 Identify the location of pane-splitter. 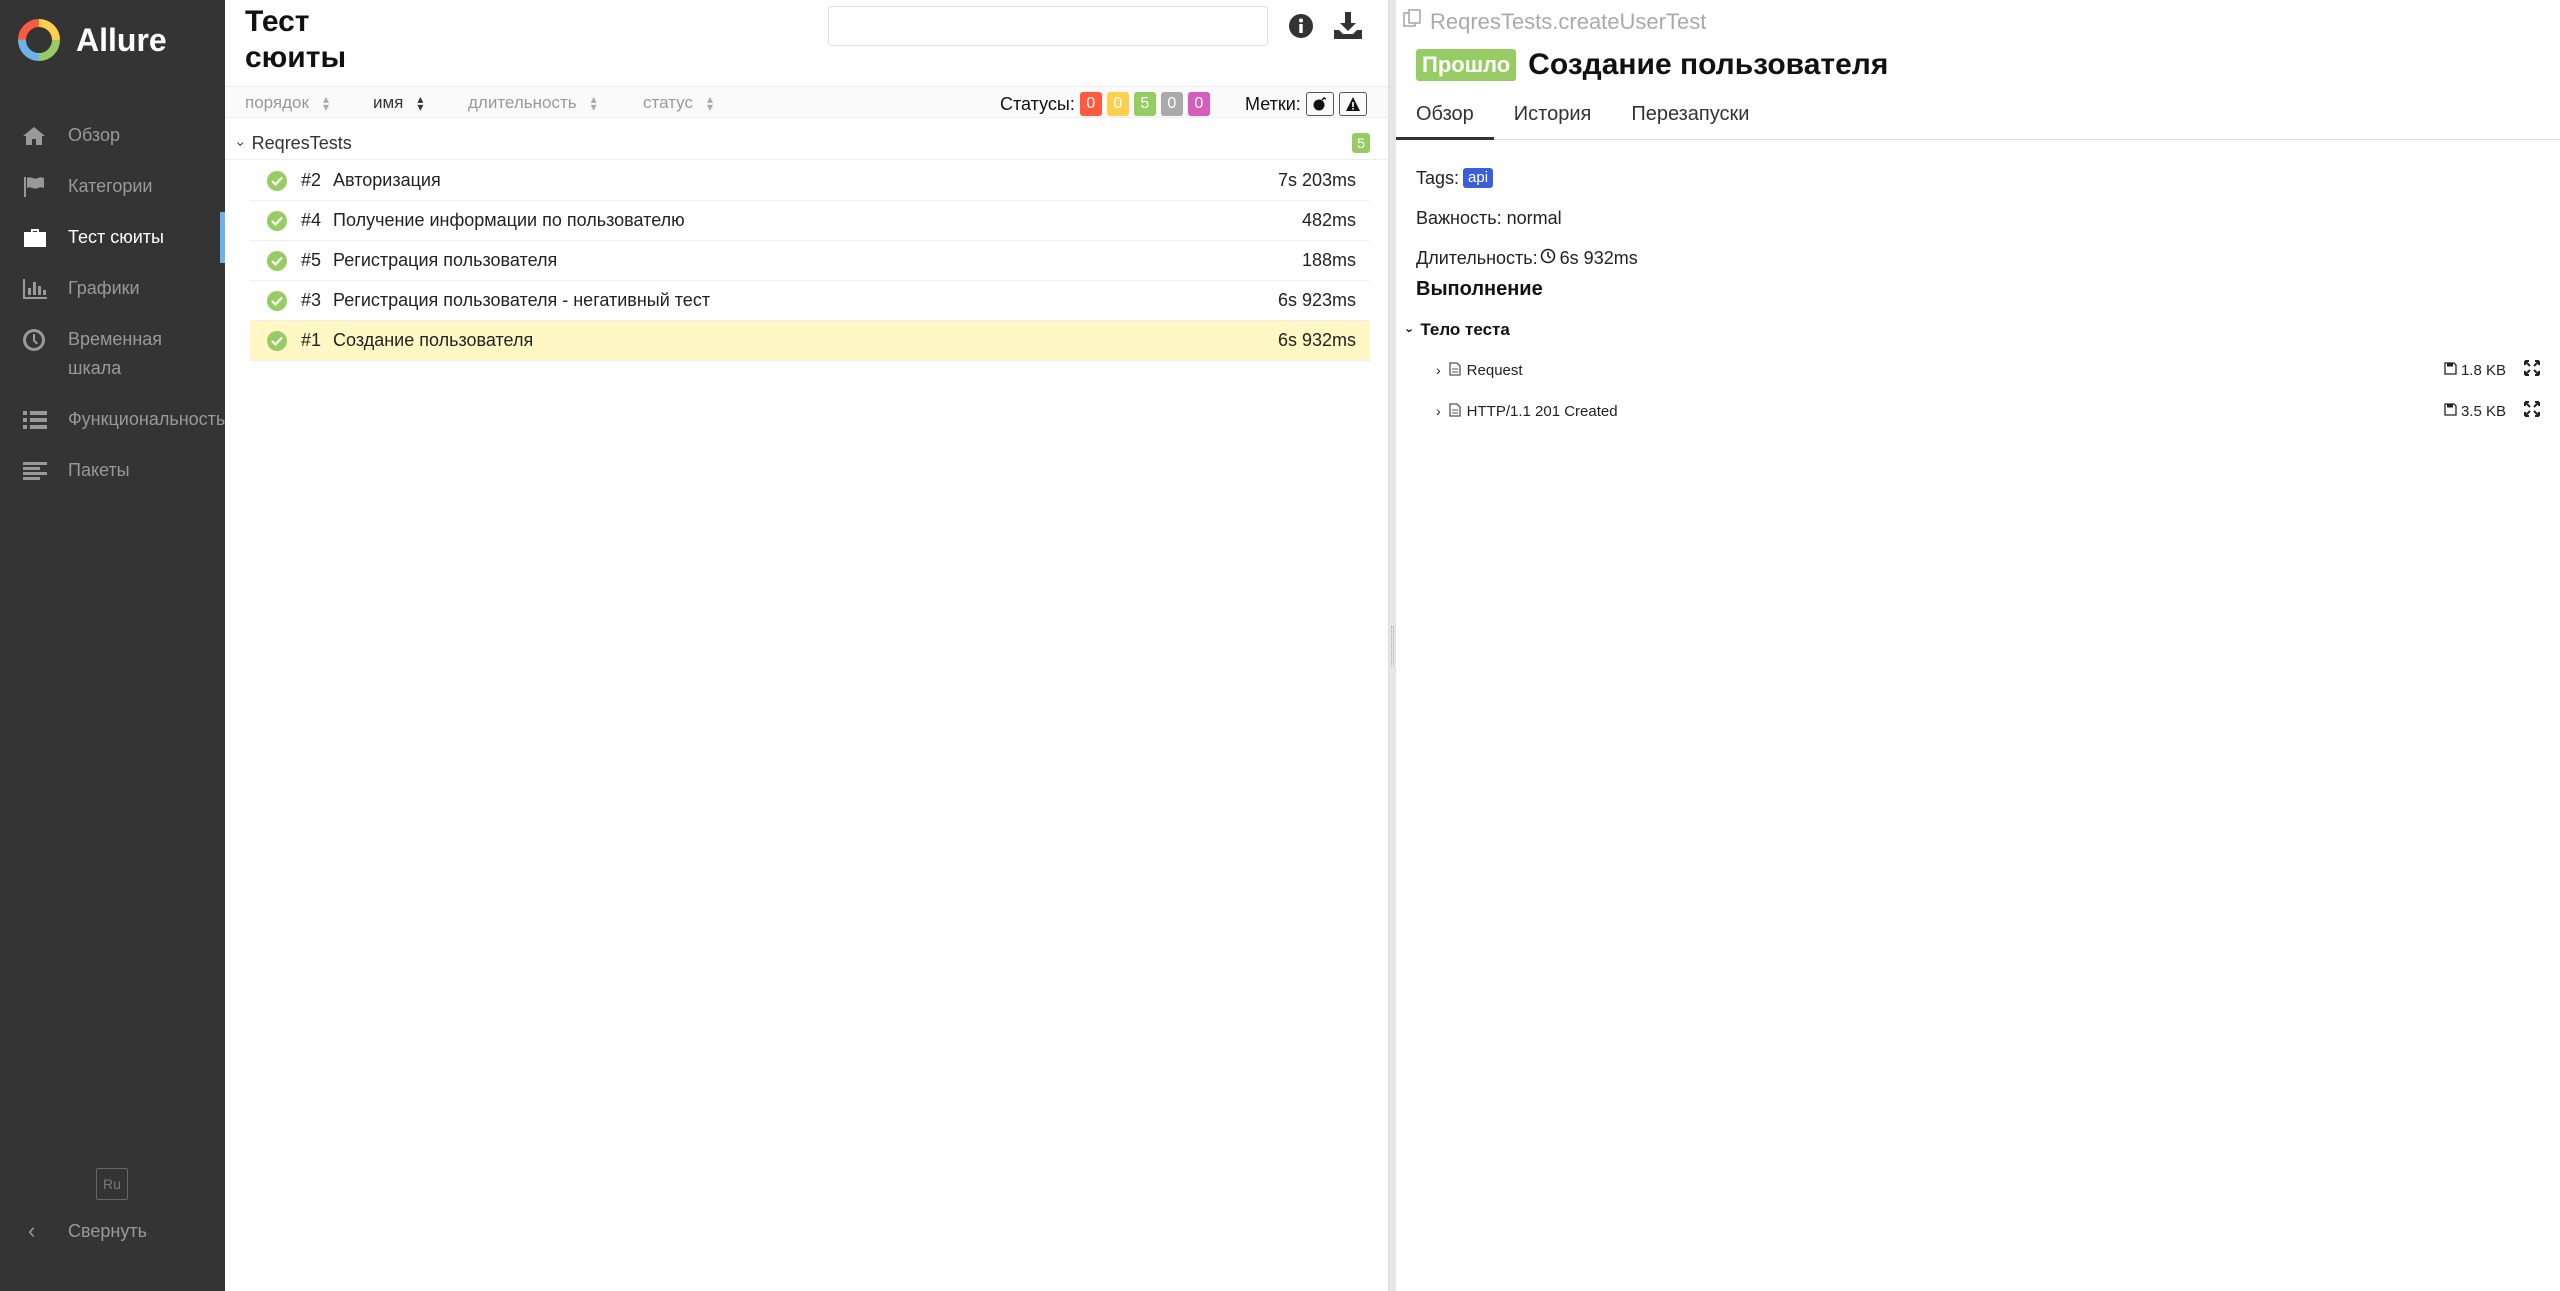
(1392, 645).